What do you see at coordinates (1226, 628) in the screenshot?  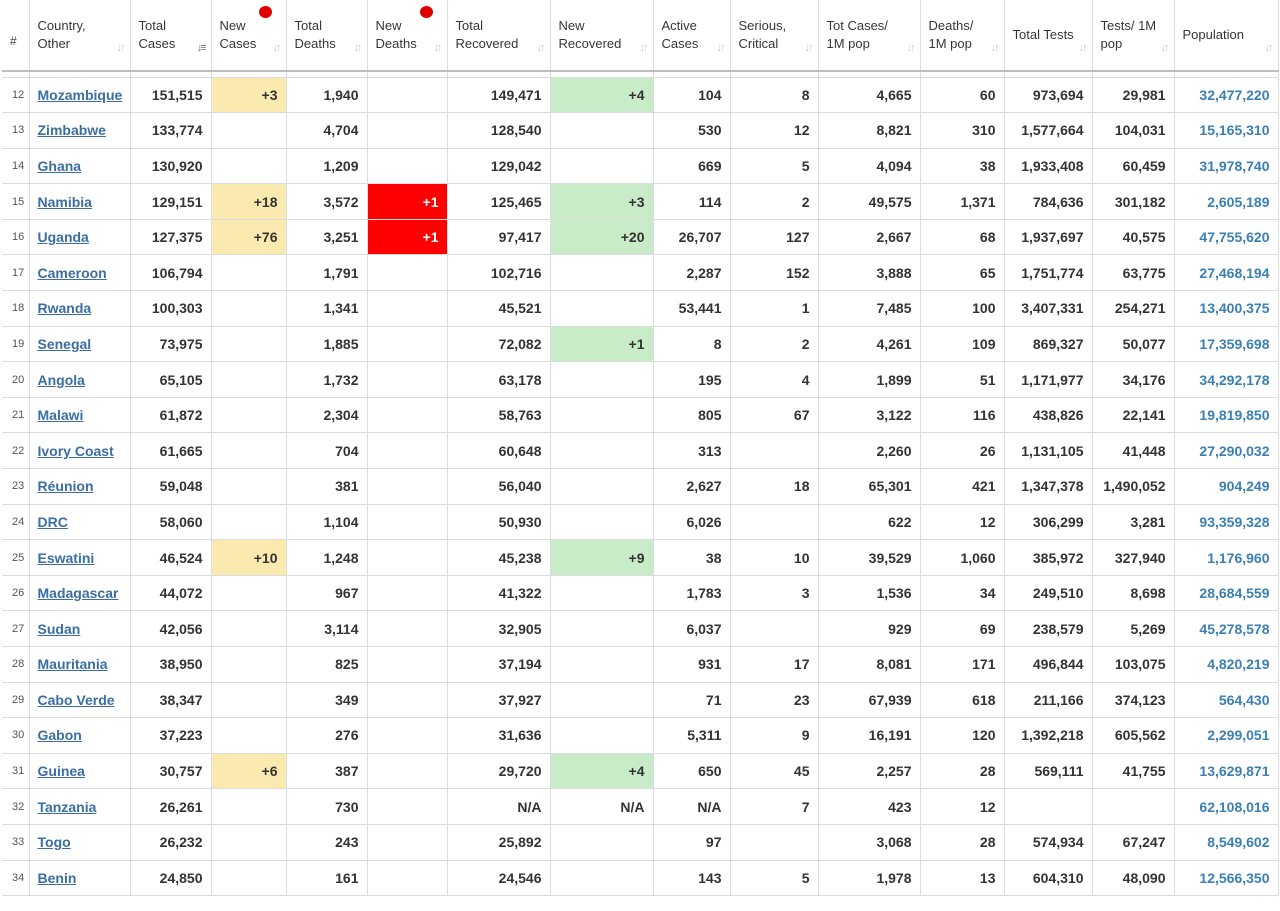 I see `cell-population: 45,278,578` at bounding box center [1226, 628].